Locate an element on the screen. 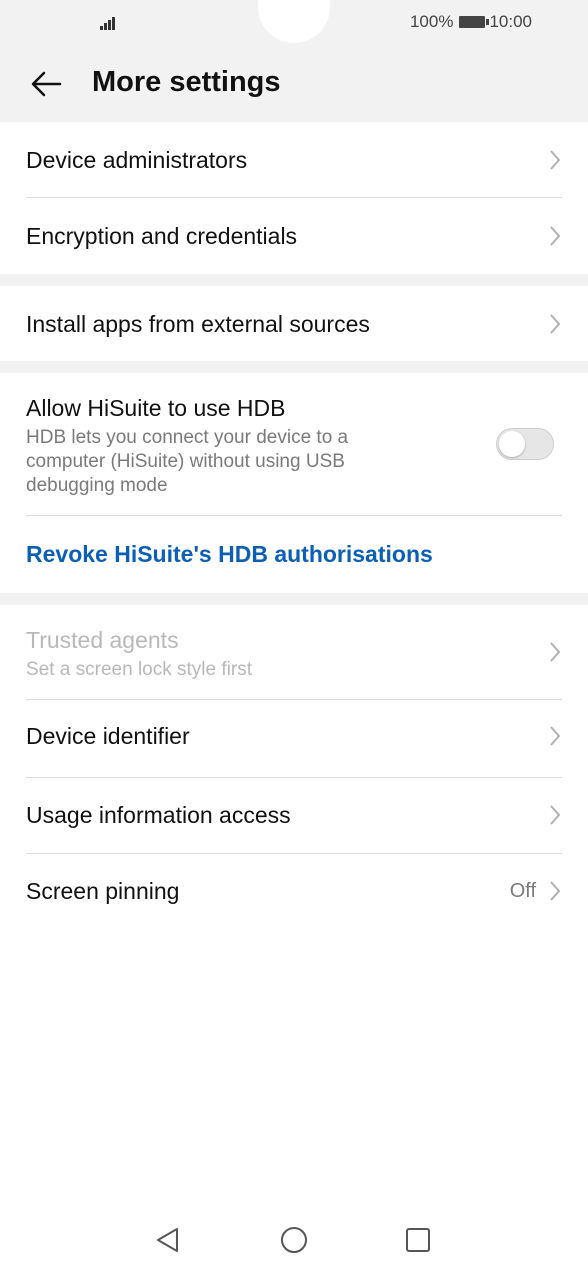 The height and width of the screenshot is (1274, 588). hdb-label: Allow HiSuite to use HDB is located at coordinates (156, 408).